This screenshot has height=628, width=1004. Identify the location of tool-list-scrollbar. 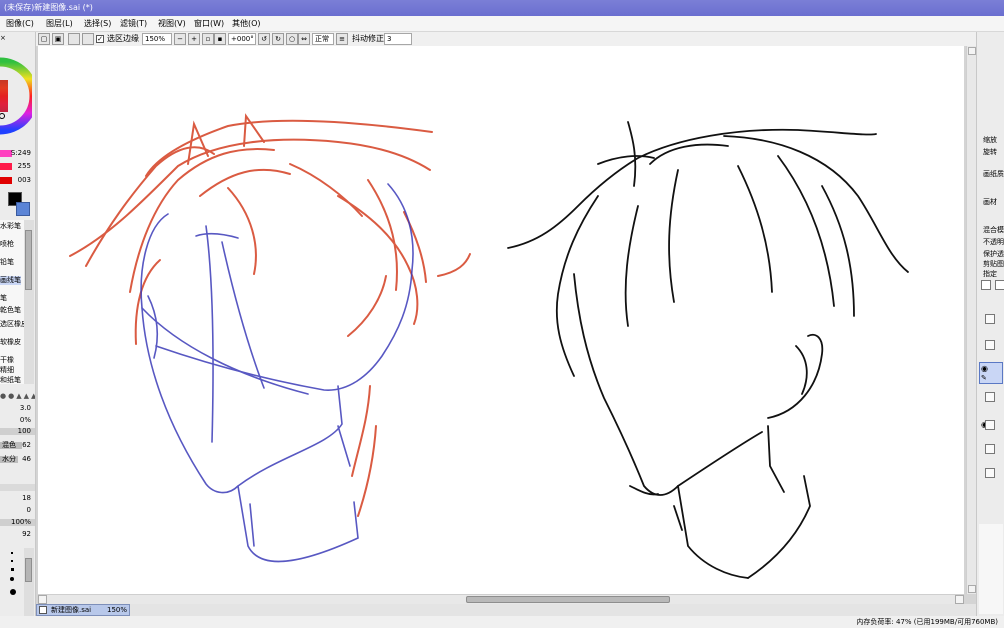
(29, 302).